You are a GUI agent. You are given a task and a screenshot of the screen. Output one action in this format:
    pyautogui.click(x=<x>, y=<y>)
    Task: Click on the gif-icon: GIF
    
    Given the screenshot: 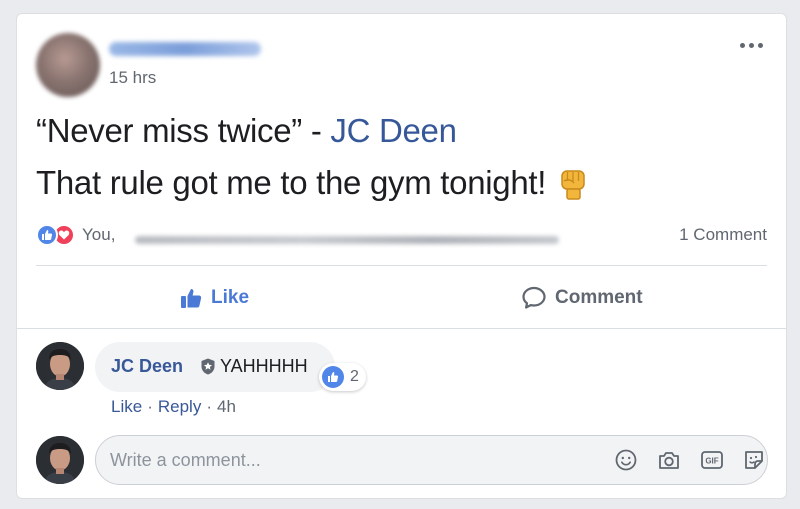 What is the action you would take?
    pyautogui.click(x=712, y=460)
    